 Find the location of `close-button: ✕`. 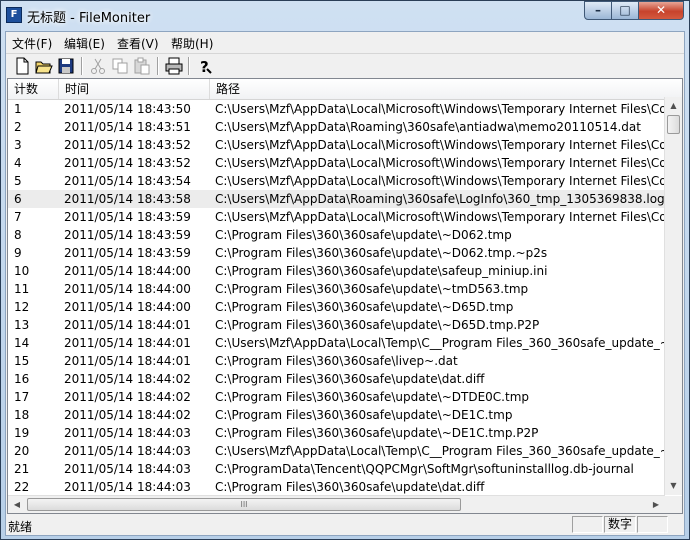

close-button: ✕ is located at coordinates (661, 10).